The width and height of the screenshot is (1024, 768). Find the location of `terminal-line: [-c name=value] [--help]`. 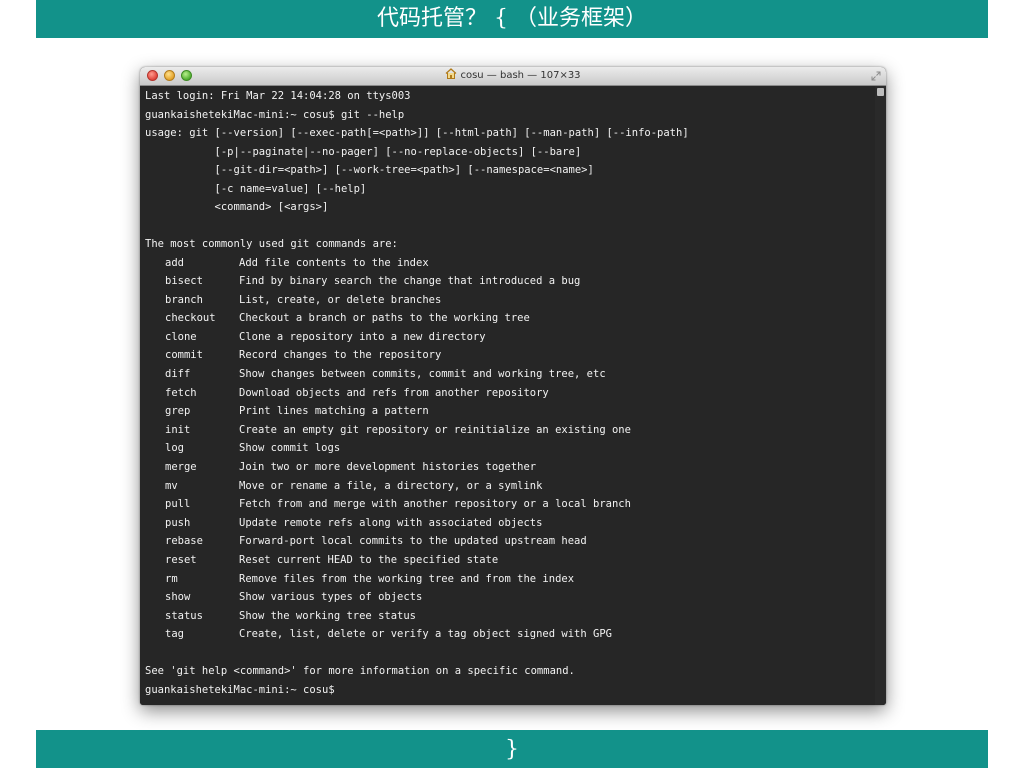

terminal-line: [-c name=value] [--help] is located at coordinates (256, 188).